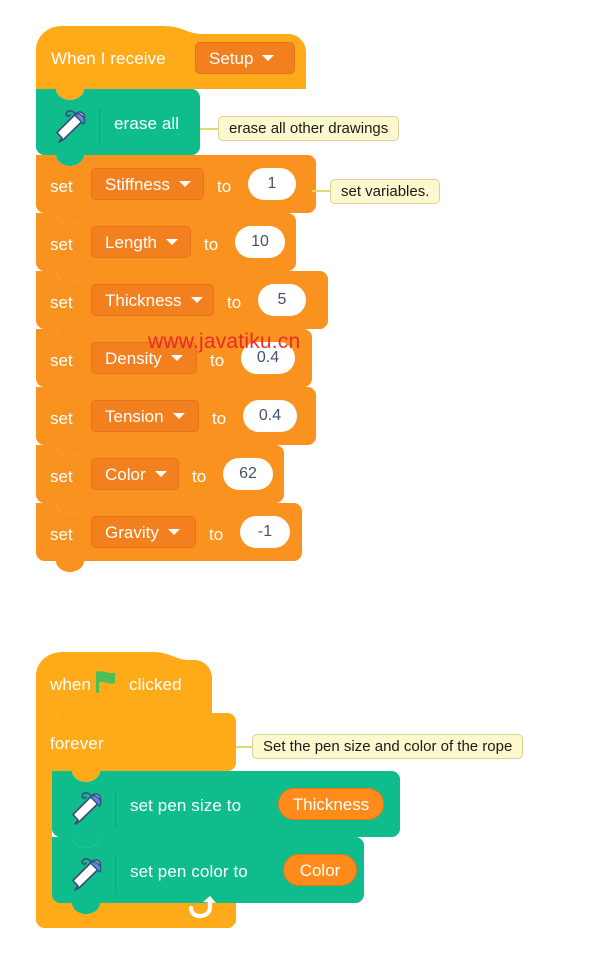  I want to click on when-flag-clicked-label-before: when, so click(71, 684).